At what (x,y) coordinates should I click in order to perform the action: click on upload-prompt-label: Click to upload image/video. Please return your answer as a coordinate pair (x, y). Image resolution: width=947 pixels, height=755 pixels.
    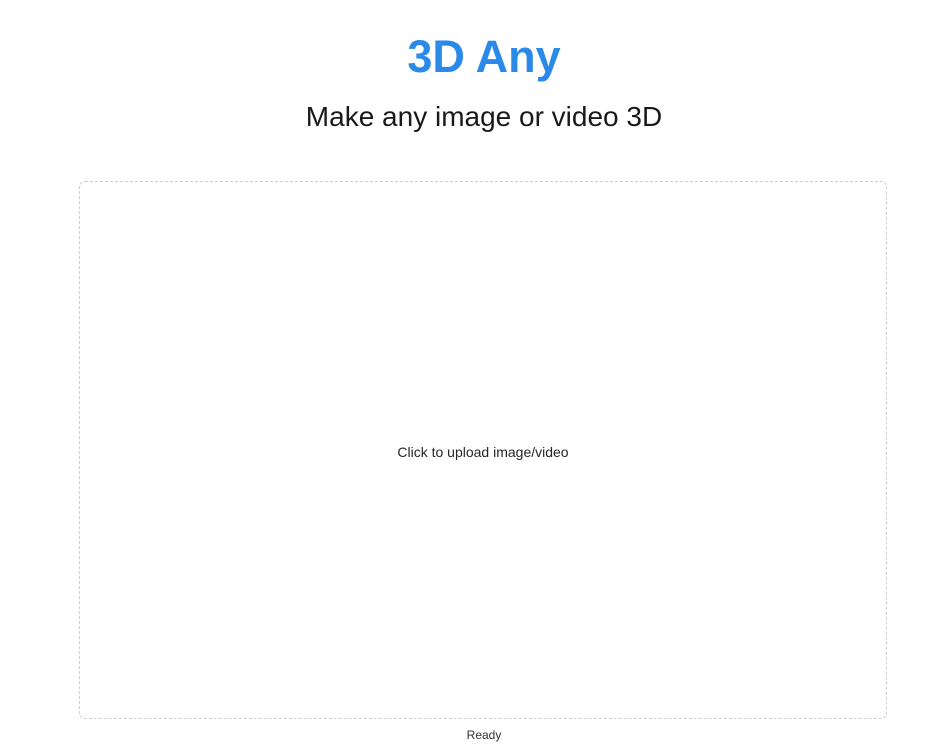
    Looking at the image, I should click on (483, 452).